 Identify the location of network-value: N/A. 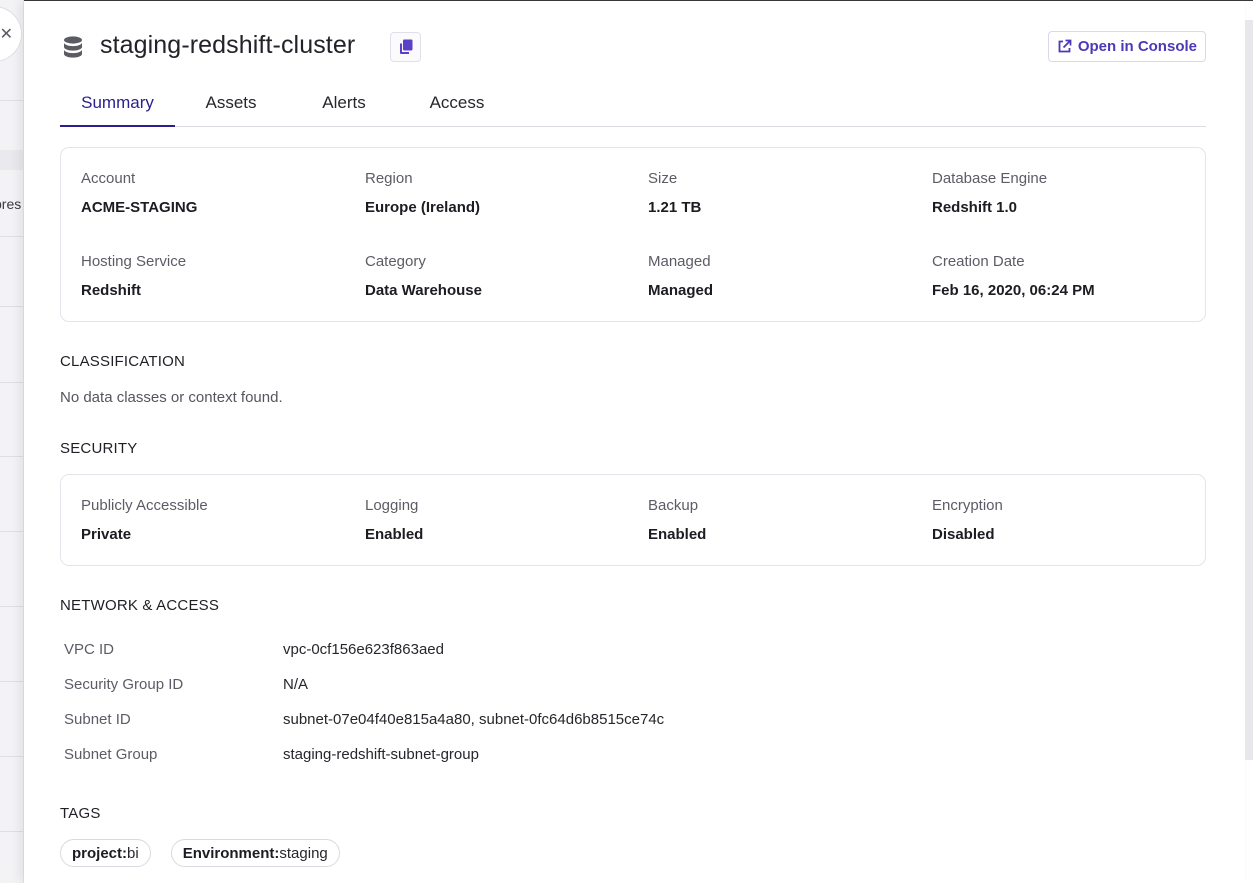
(296, 684).